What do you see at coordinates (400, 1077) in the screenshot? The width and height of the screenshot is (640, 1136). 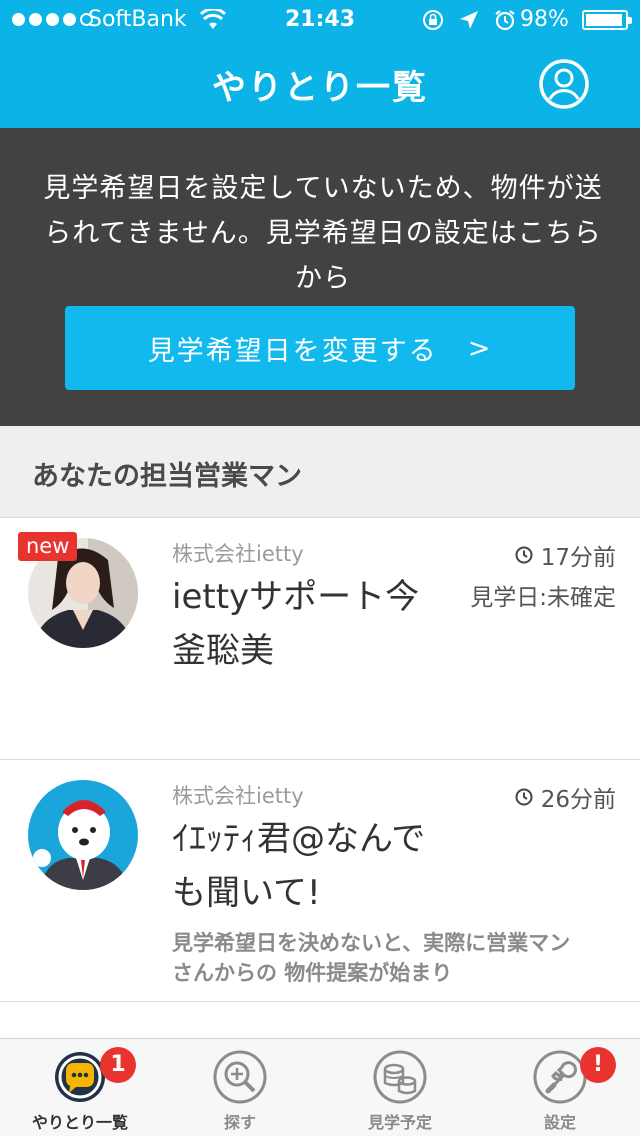 I see `coins-icon` at bounding box center [400, 1077].